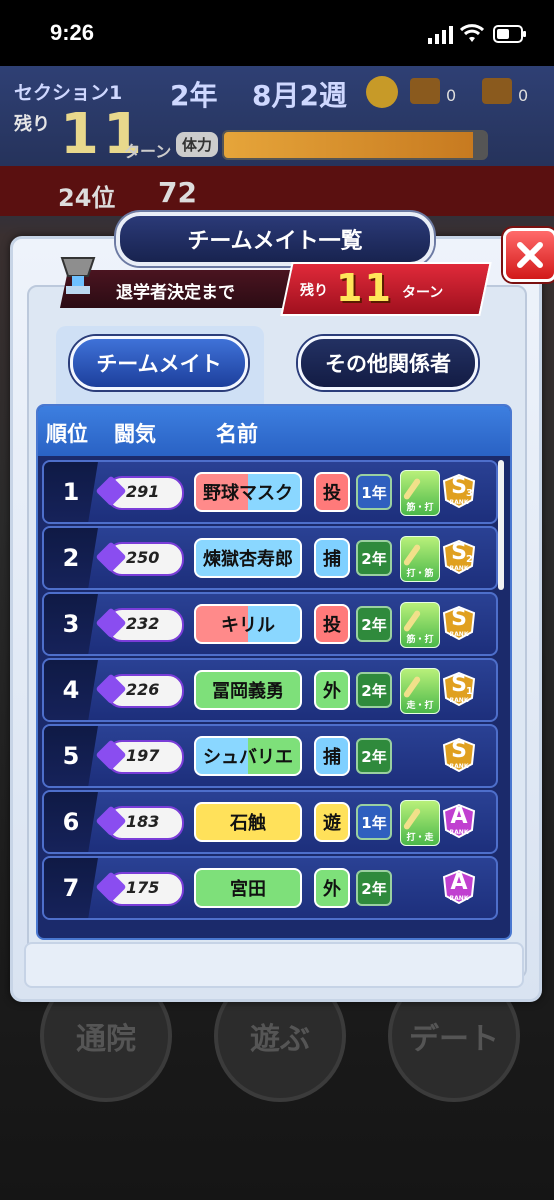 The height and width of the screenshot is (1200, 554). Describe the element at coordinates (177, 192) in the screenshot. I see `hud-spirit: 72` at that location.